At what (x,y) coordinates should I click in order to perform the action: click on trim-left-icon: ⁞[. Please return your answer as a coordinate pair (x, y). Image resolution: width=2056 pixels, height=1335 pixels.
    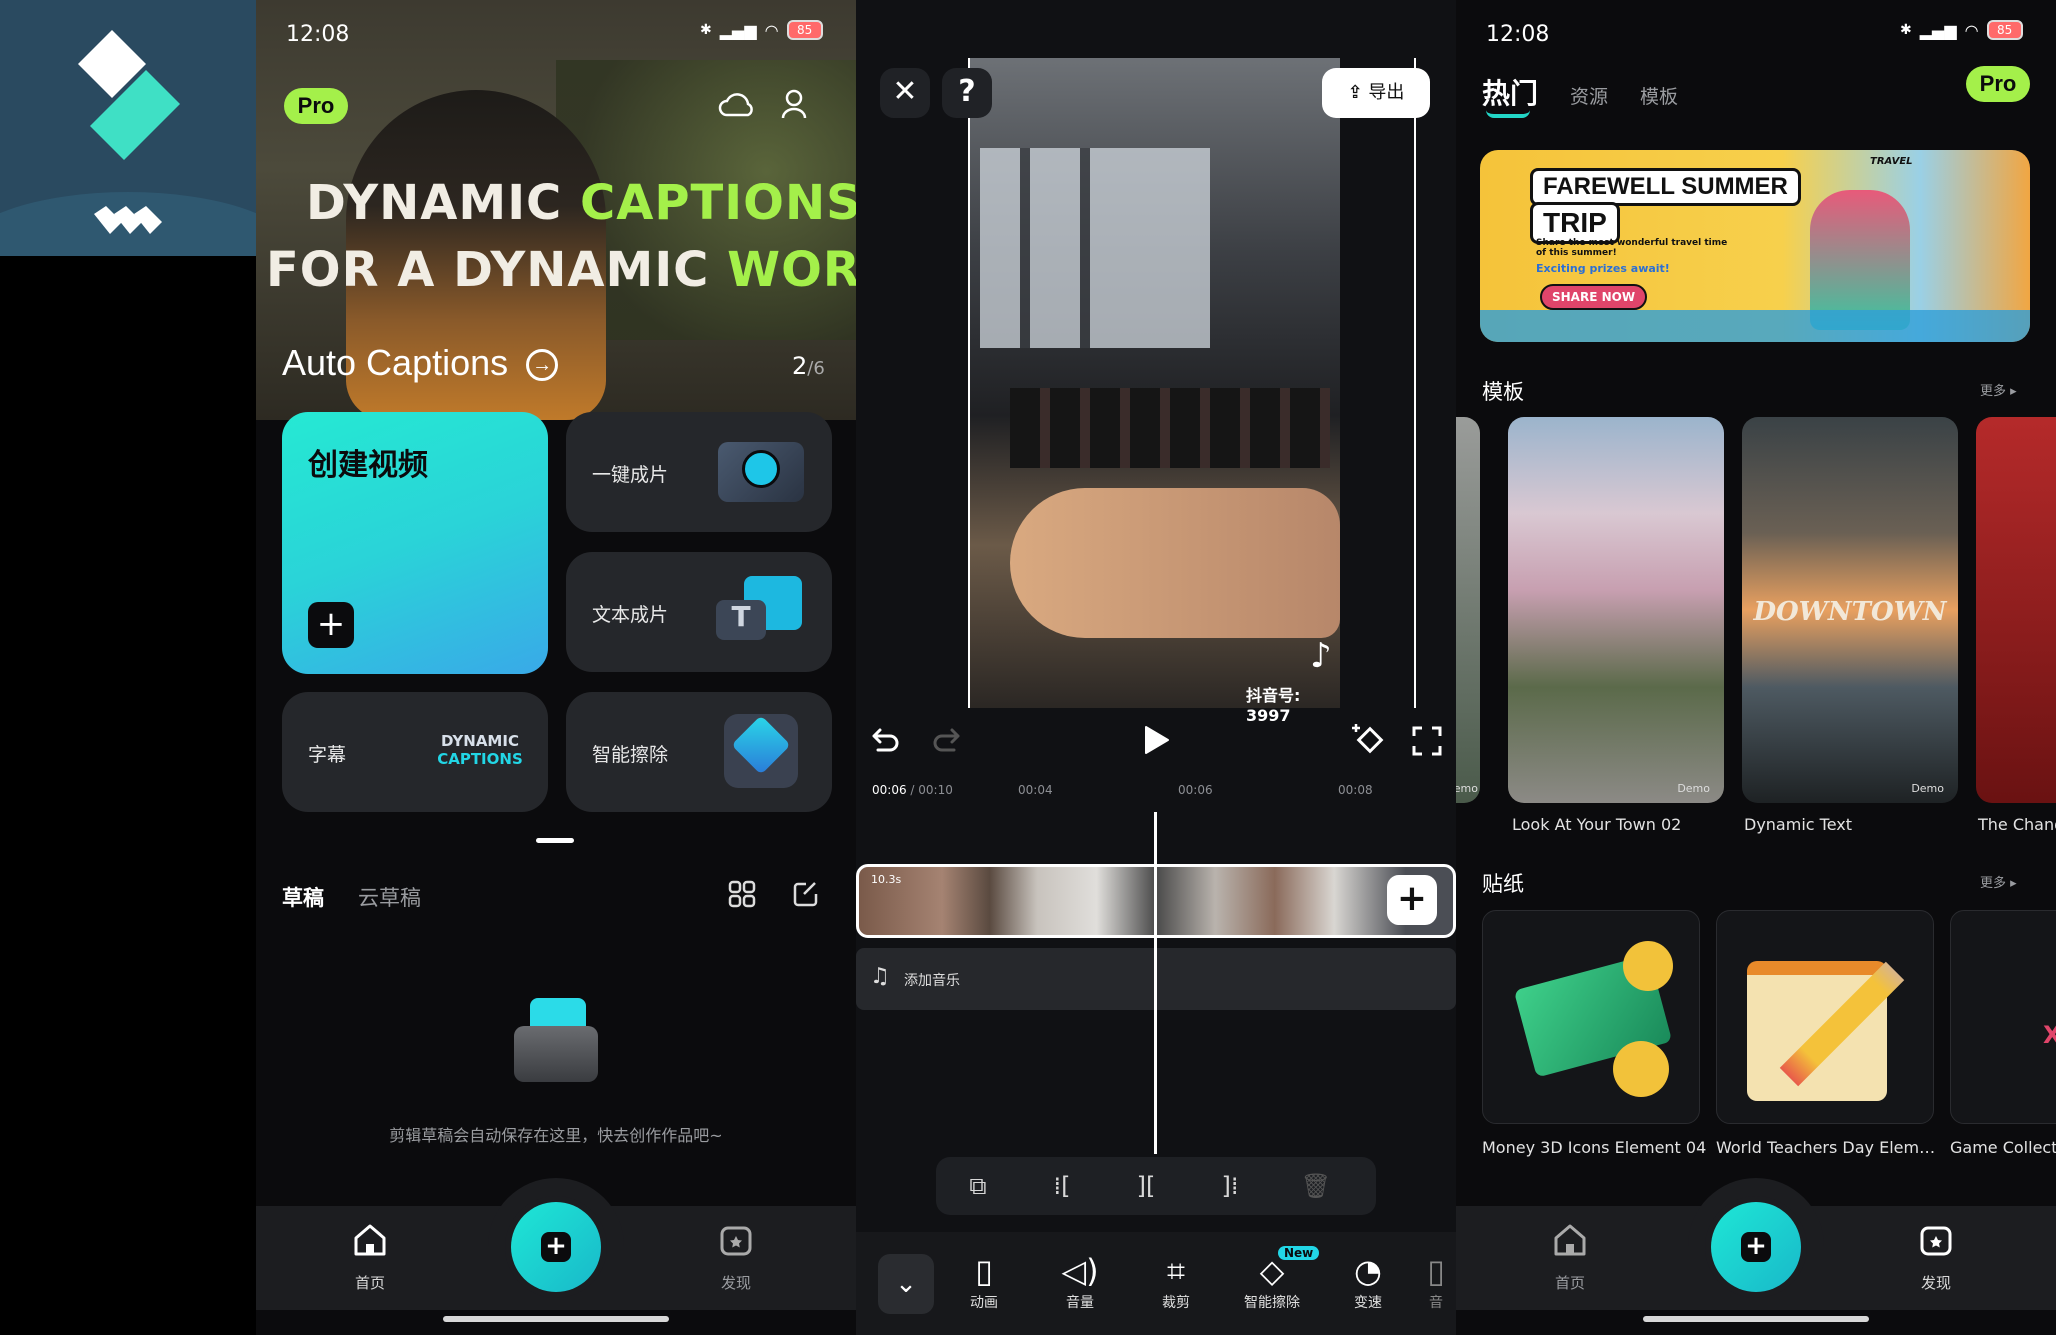
    Looking at the image, I should click on (1062, 1186).